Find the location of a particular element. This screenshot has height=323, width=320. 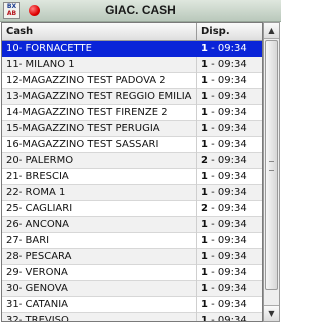

table-row: 32- TREVISO 1 - 09:34 is located at coordinates (132, 317).